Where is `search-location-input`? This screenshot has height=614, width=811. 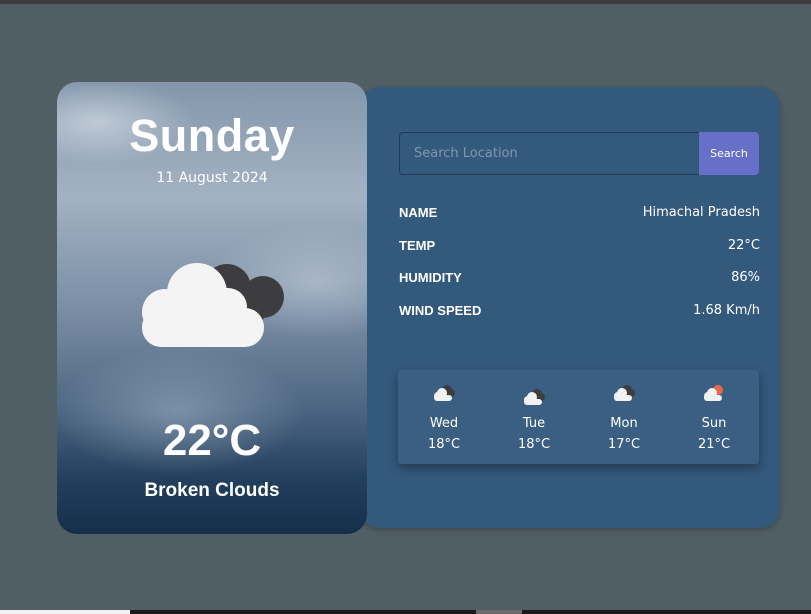
search-location-input is located at coordinates (549, 153).